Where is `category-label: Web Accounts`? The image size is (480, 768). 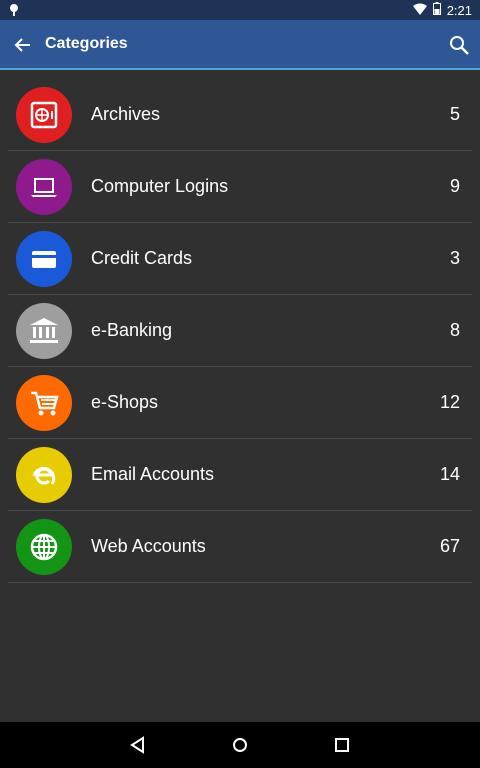 category-label: Web Accounts is located at coordinates (148, 546).